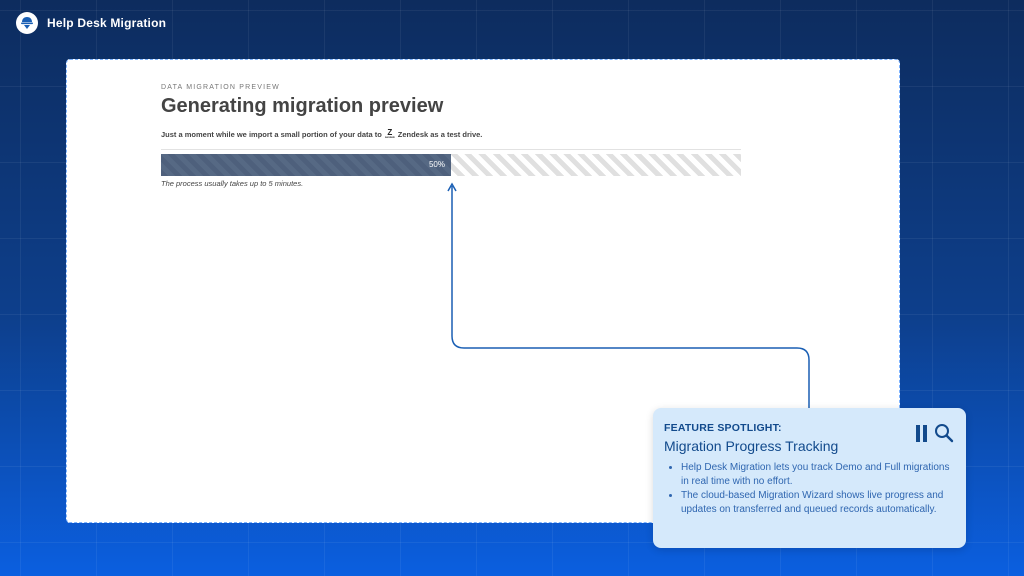 The width and height of the screenshot is (1024, 576). Describe the element at coordinates (451, 149) in the screenshot. I see `divider` at that location.